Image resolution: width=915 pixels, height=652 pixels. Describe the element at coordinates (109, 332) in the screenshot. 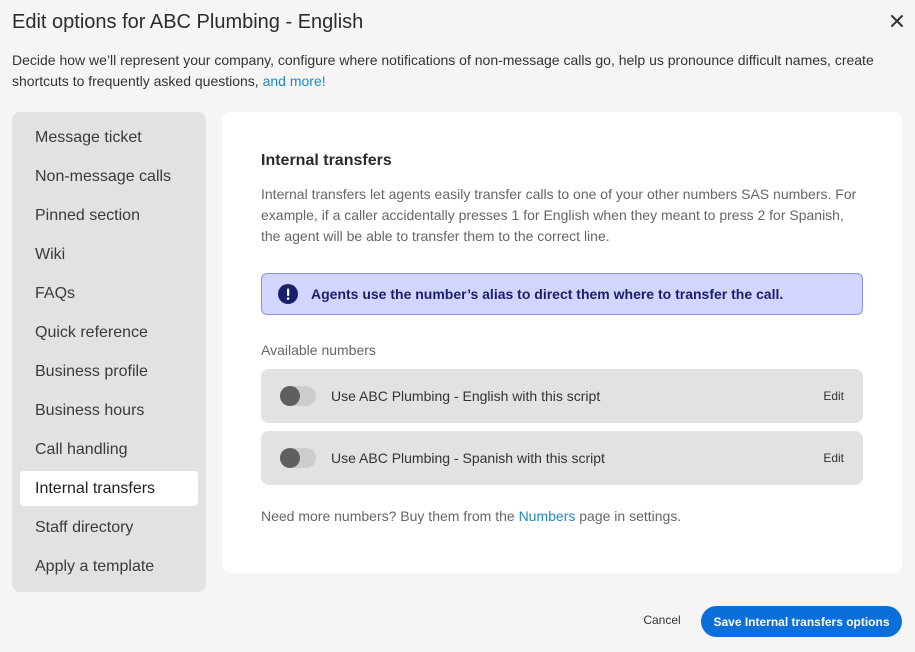

I see `sidebar-item-quick-reference: Quick reference` at that location.